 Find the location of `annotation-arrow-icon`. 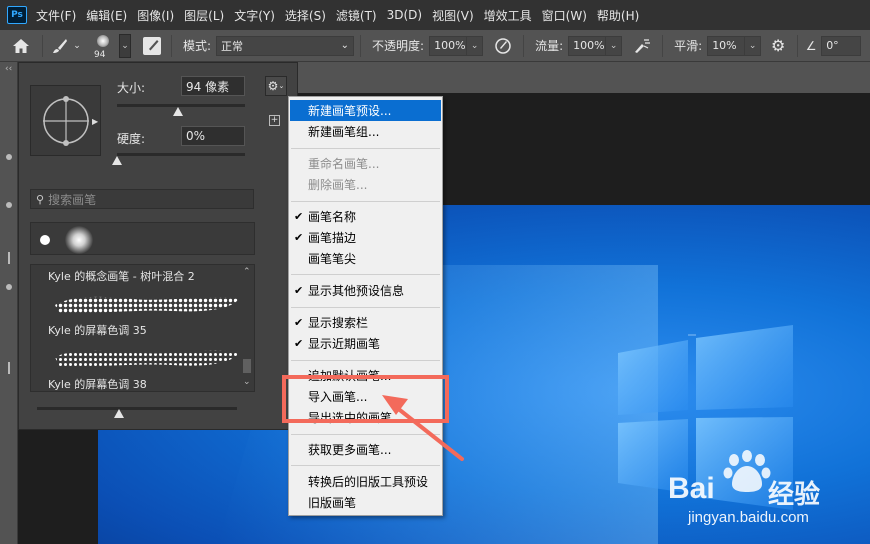

annotation-arrow-icon is located at coordinates (423, 428).